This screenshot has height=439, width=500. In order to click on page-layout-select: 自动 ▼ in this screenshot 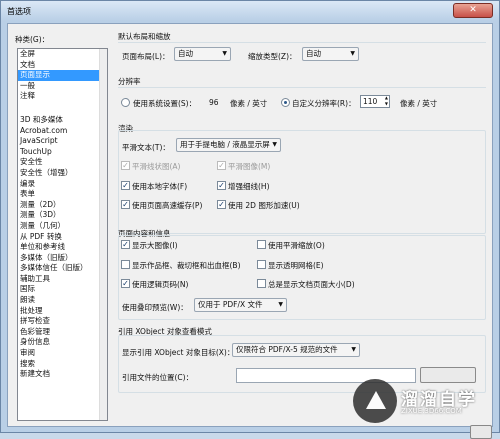, I will do `click(202, 54)`.